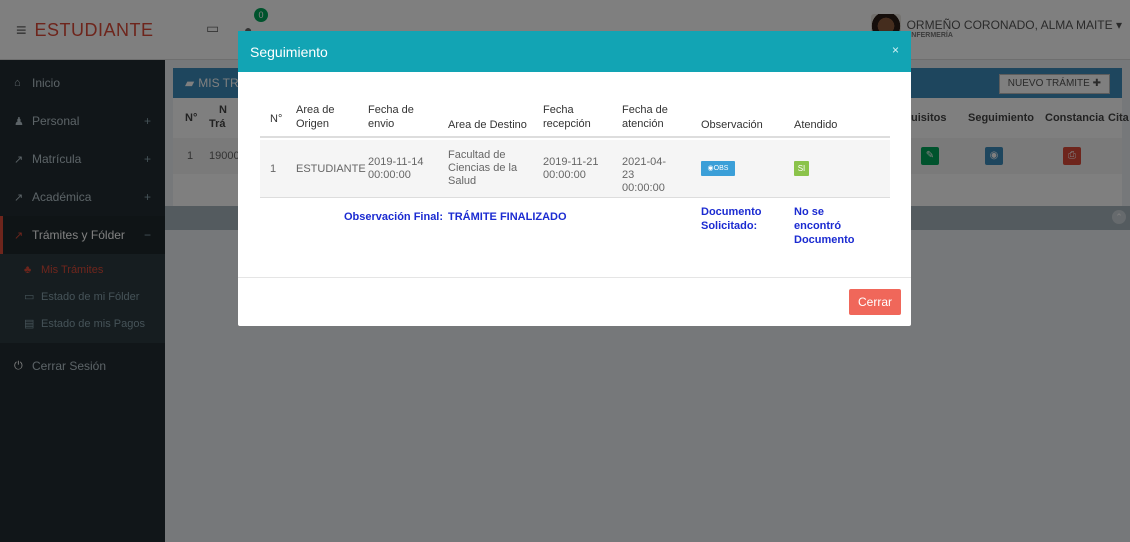 The width and height of the screenshot is (1130, 542). I want to click on obs-button: ◉OBS, so click(718, 168).